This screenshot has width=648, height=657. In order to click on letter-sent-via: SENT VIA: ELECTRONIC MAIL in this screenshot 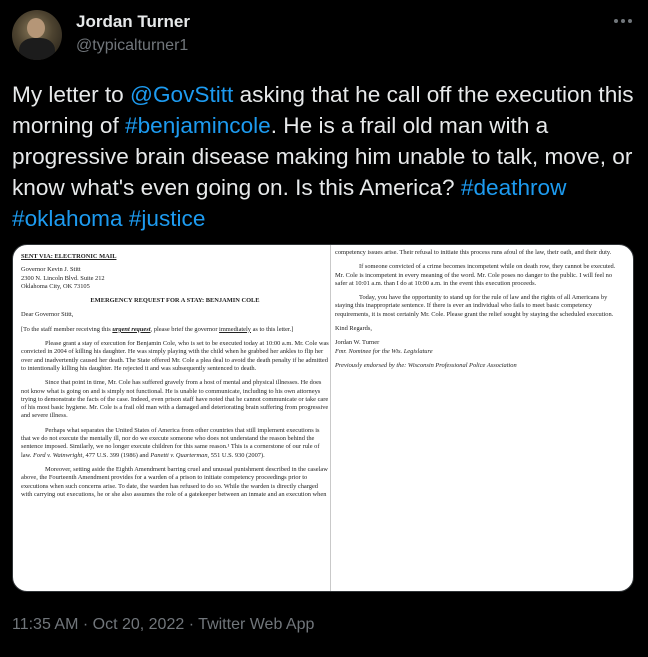, I will do `click(69, 256)`.